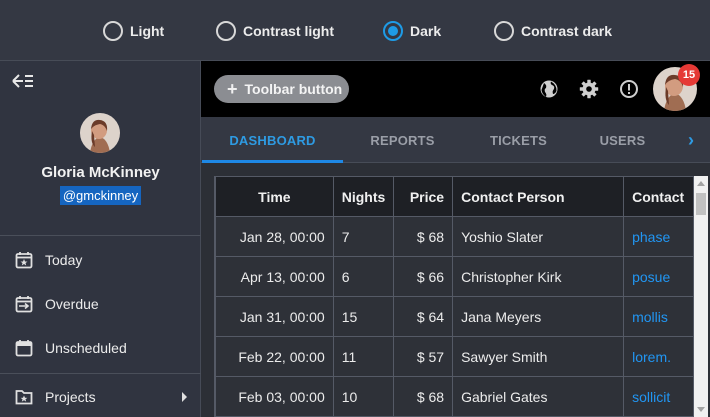  I want to click on user-handle: @gmckinney, so click(100, 195).